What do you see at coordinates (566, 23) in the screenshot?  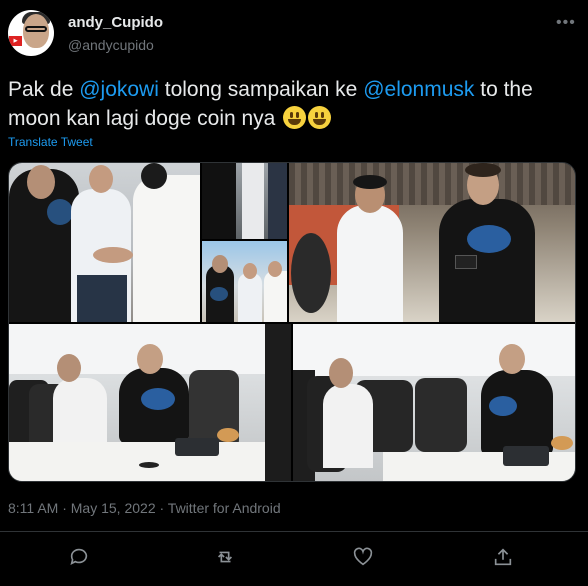 I see `more-icon: •••` at bounding box center [566, 23].